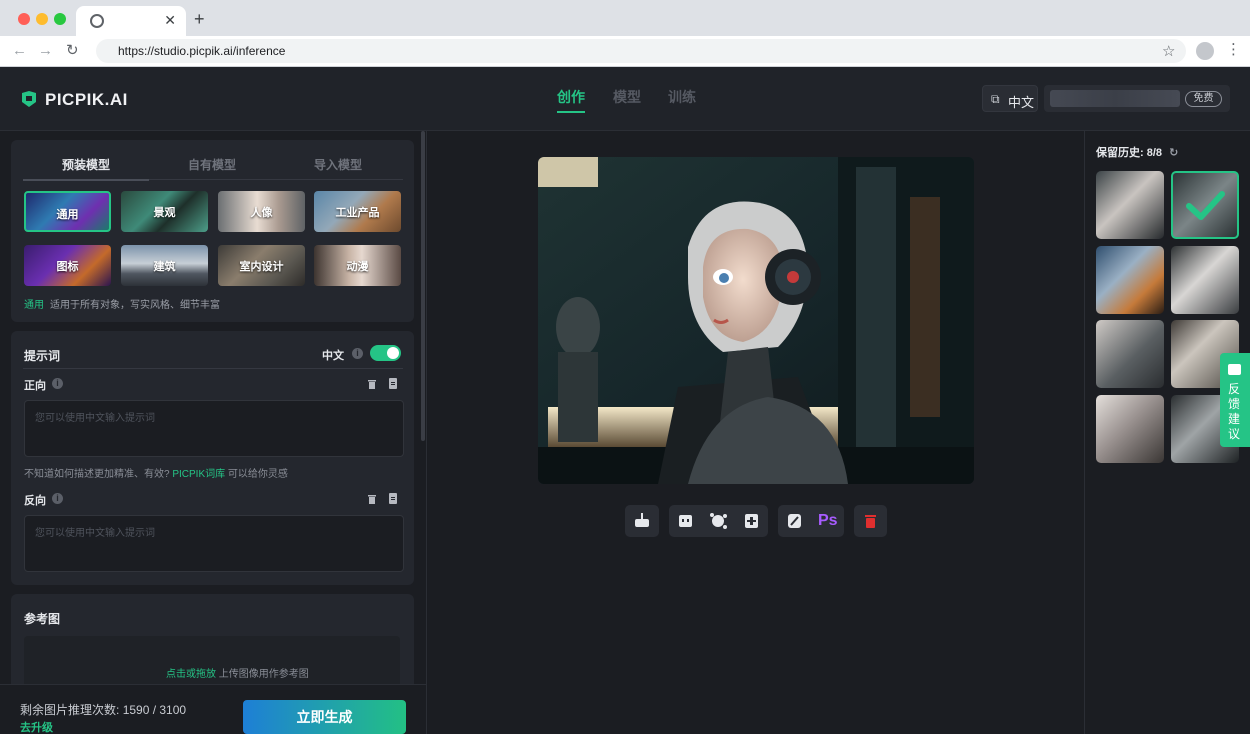 Image resolution: width=1250 pixels, height=734 pixels. I want to click on language-button: ⧉ 中文, so click(1010, 98).